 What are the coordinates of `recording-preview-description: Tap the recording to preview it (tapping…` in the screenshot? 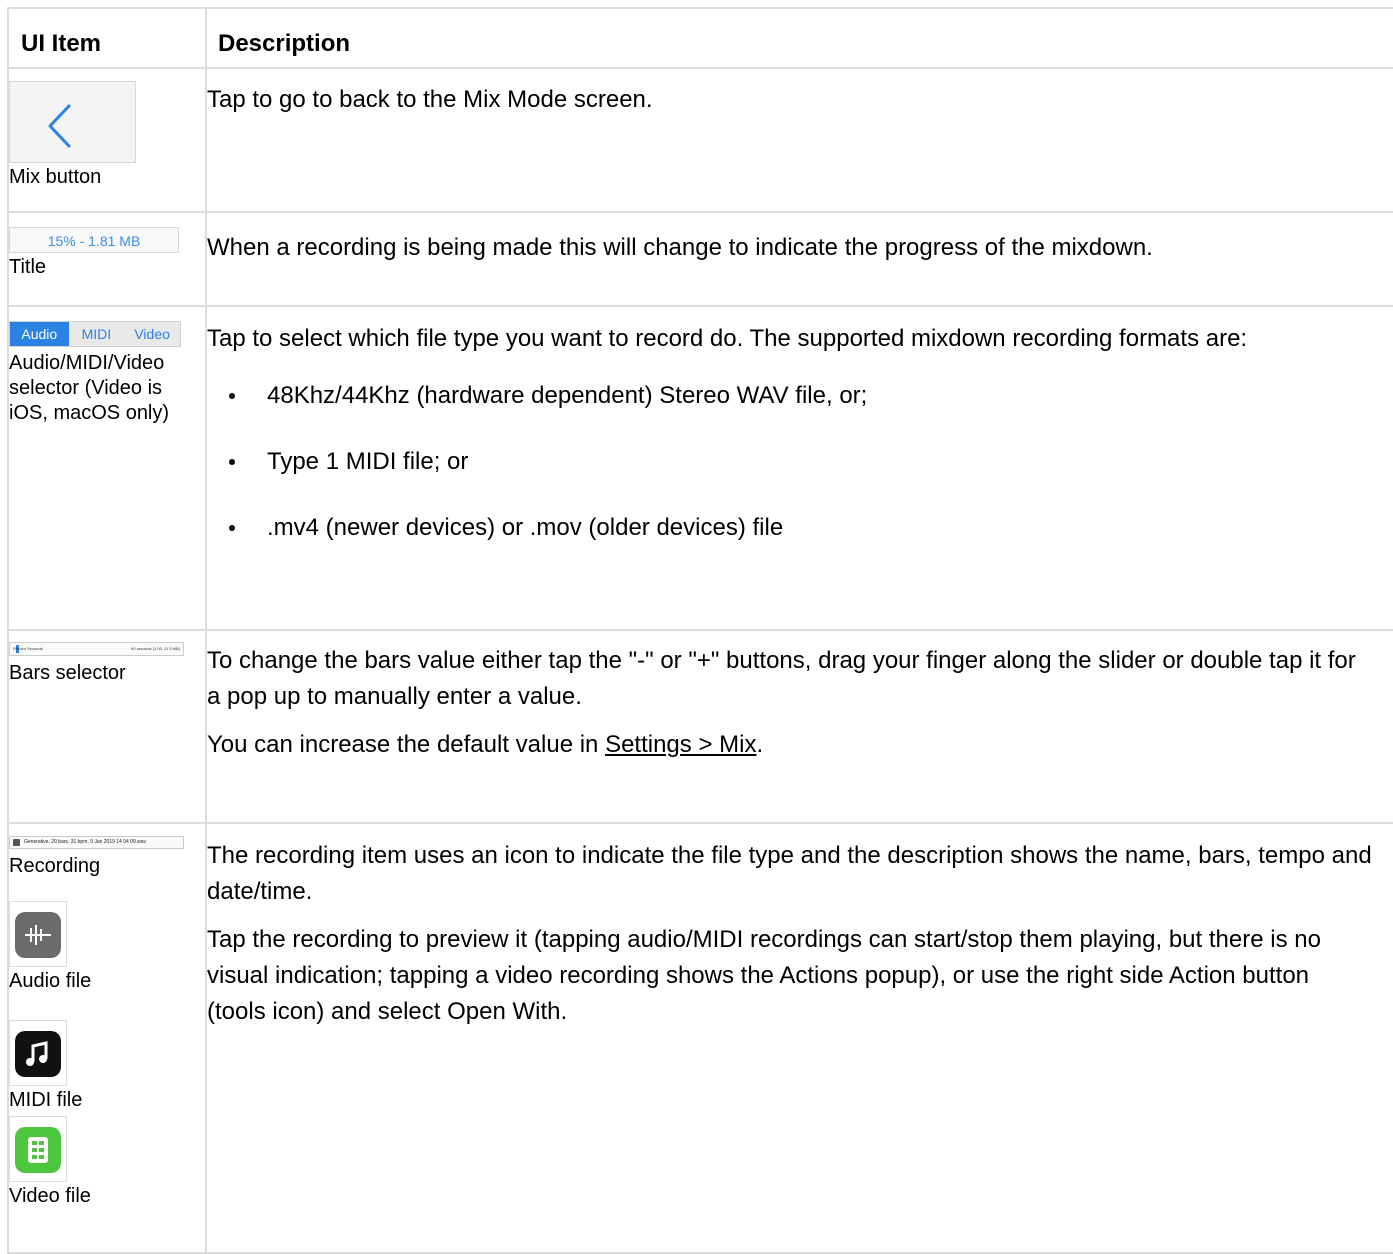 It's located at (764, 975).